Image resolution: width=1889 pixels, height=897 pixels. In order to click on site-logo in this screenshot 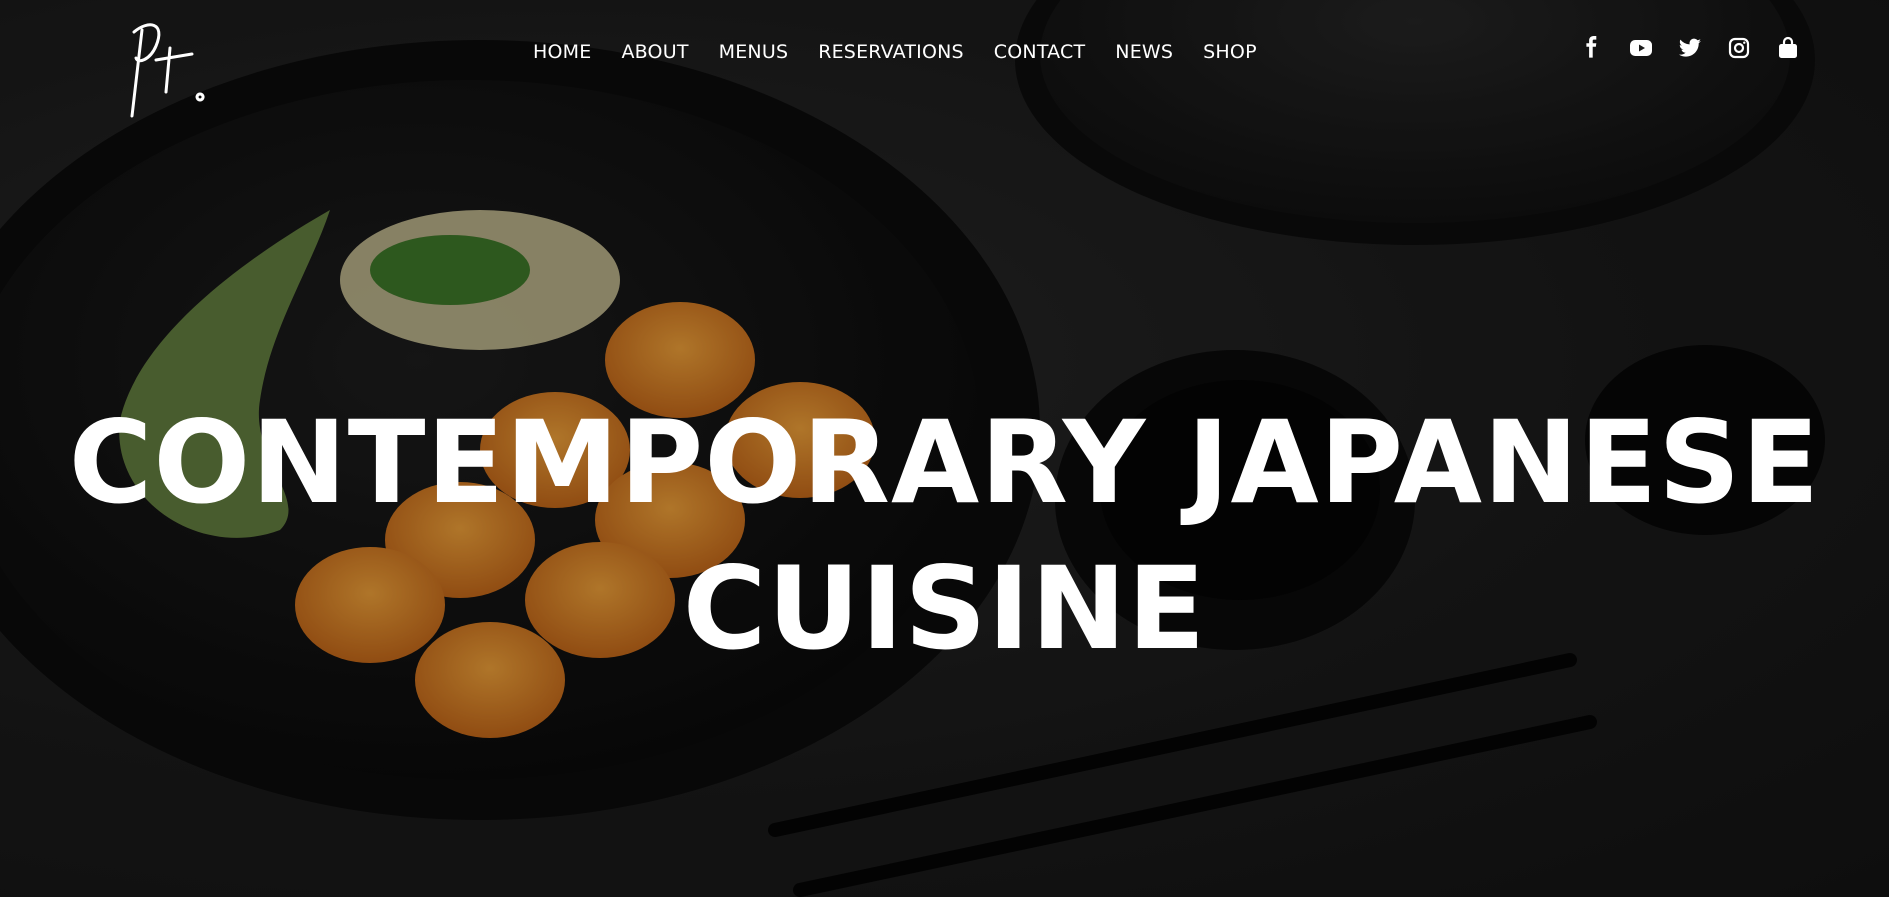, I will do `click(168, 67)`.